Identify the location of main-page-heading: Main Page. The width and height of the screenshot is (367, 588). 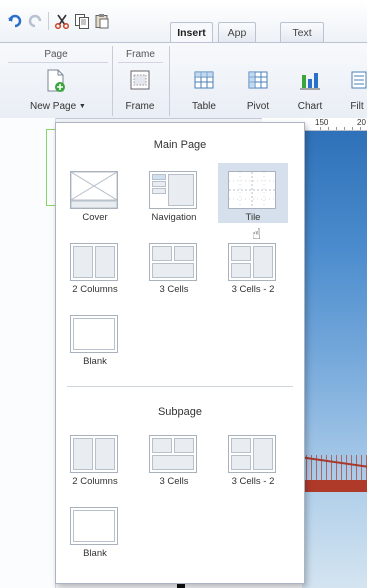
(180, 145).